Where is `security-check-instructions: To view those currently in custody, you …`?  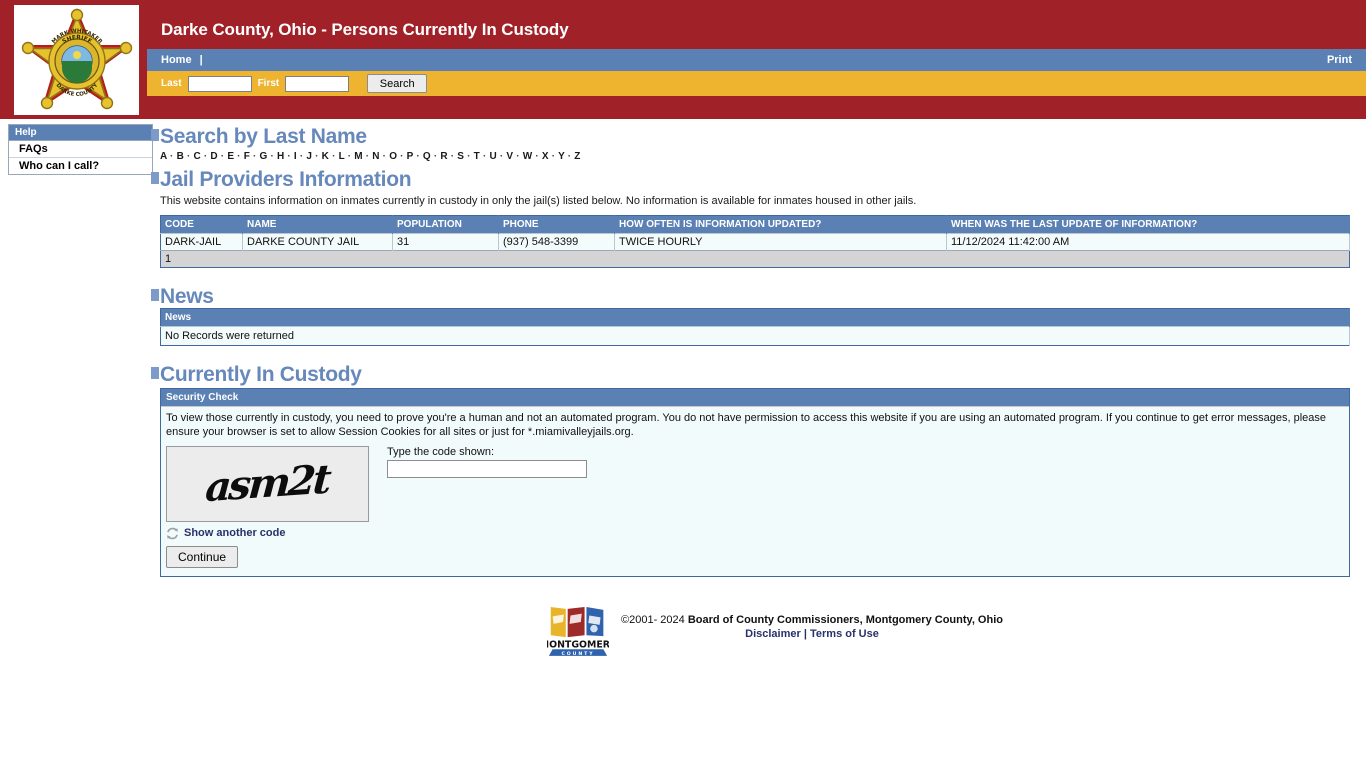
security-check-instructions: To view those currently in custody, you … is located at coordinates (746, 425).